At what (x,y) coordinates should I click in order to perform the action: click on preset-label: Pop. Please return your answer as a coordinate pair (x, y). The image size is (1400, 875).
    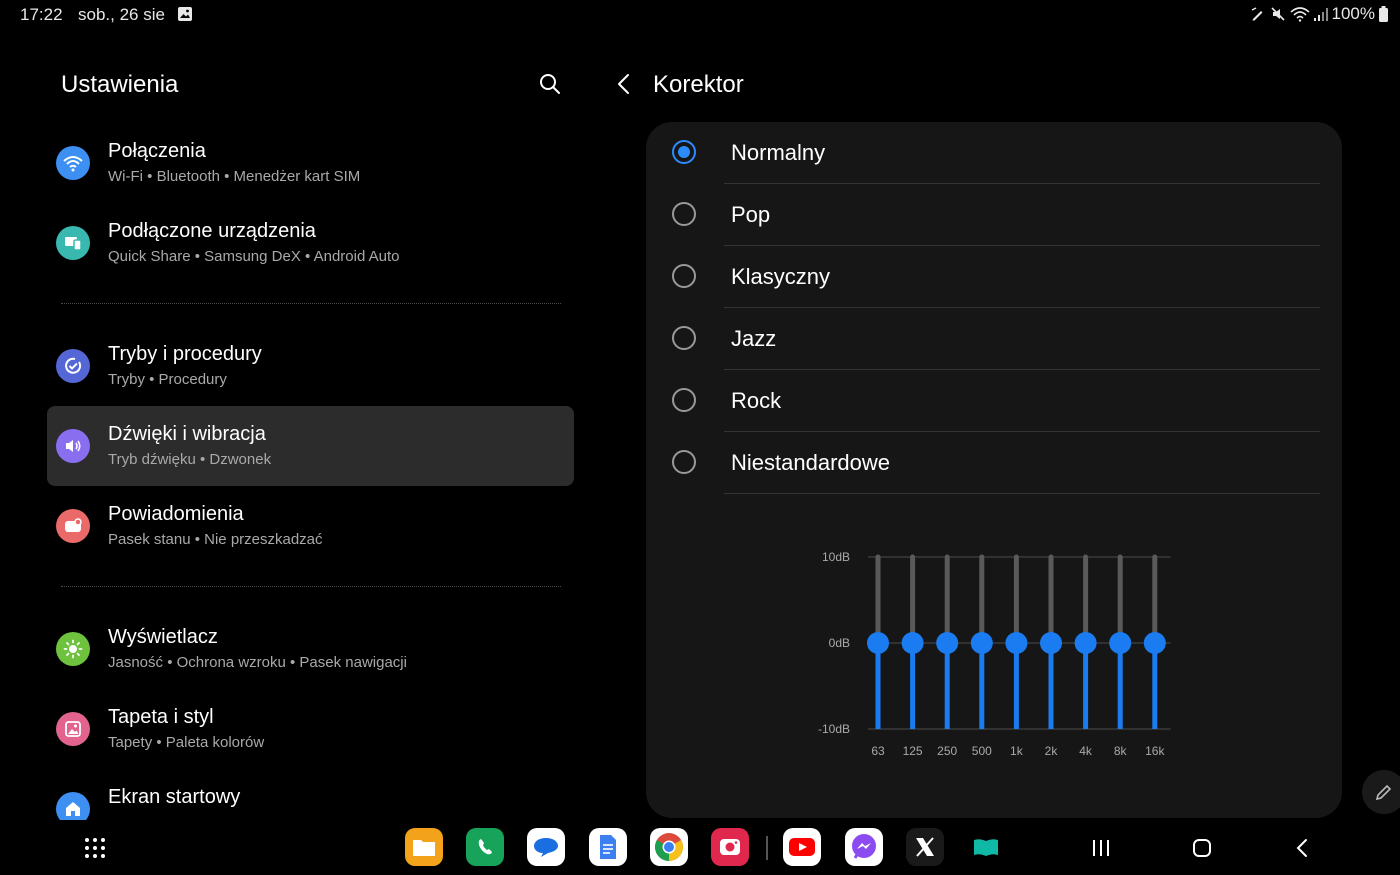
    Looking at the image, I should click on (751, 214).